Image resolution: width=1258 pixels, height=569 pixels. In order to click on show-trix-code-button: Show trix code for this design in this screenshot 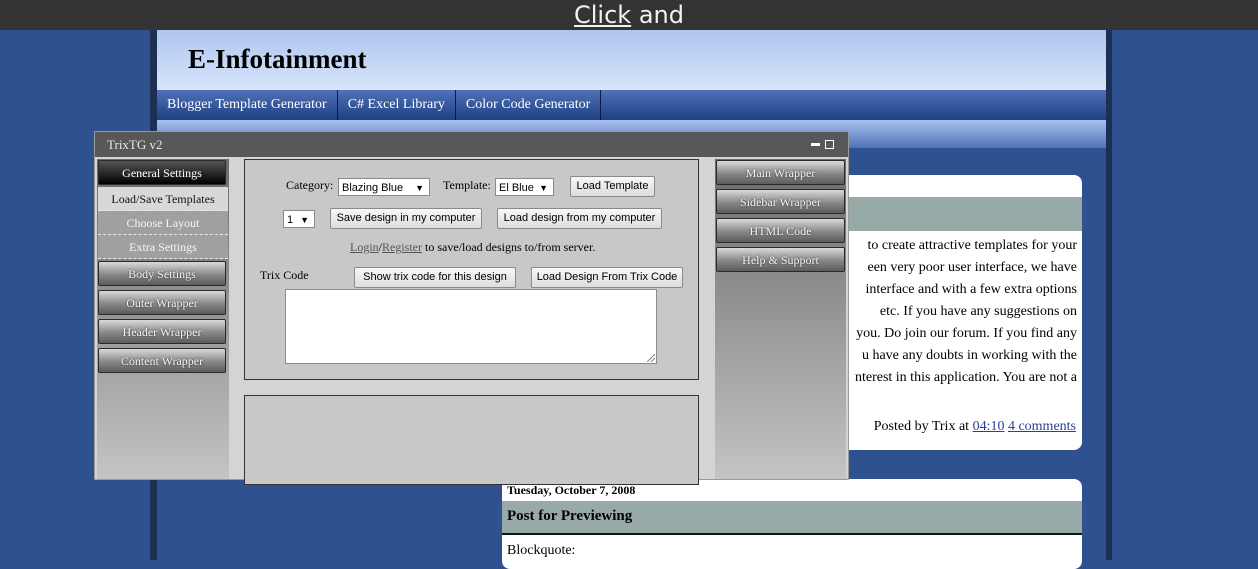, I will do `click(435, 277)`.